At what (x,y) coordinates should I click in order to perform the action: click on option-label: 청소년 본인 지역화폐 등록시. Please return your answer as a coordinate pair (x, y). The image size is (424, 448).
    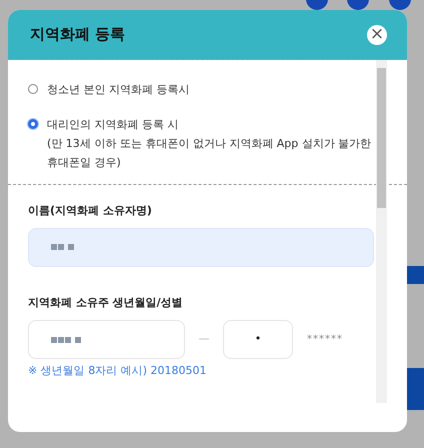
    Looking at the image, I should click on (118, 90).